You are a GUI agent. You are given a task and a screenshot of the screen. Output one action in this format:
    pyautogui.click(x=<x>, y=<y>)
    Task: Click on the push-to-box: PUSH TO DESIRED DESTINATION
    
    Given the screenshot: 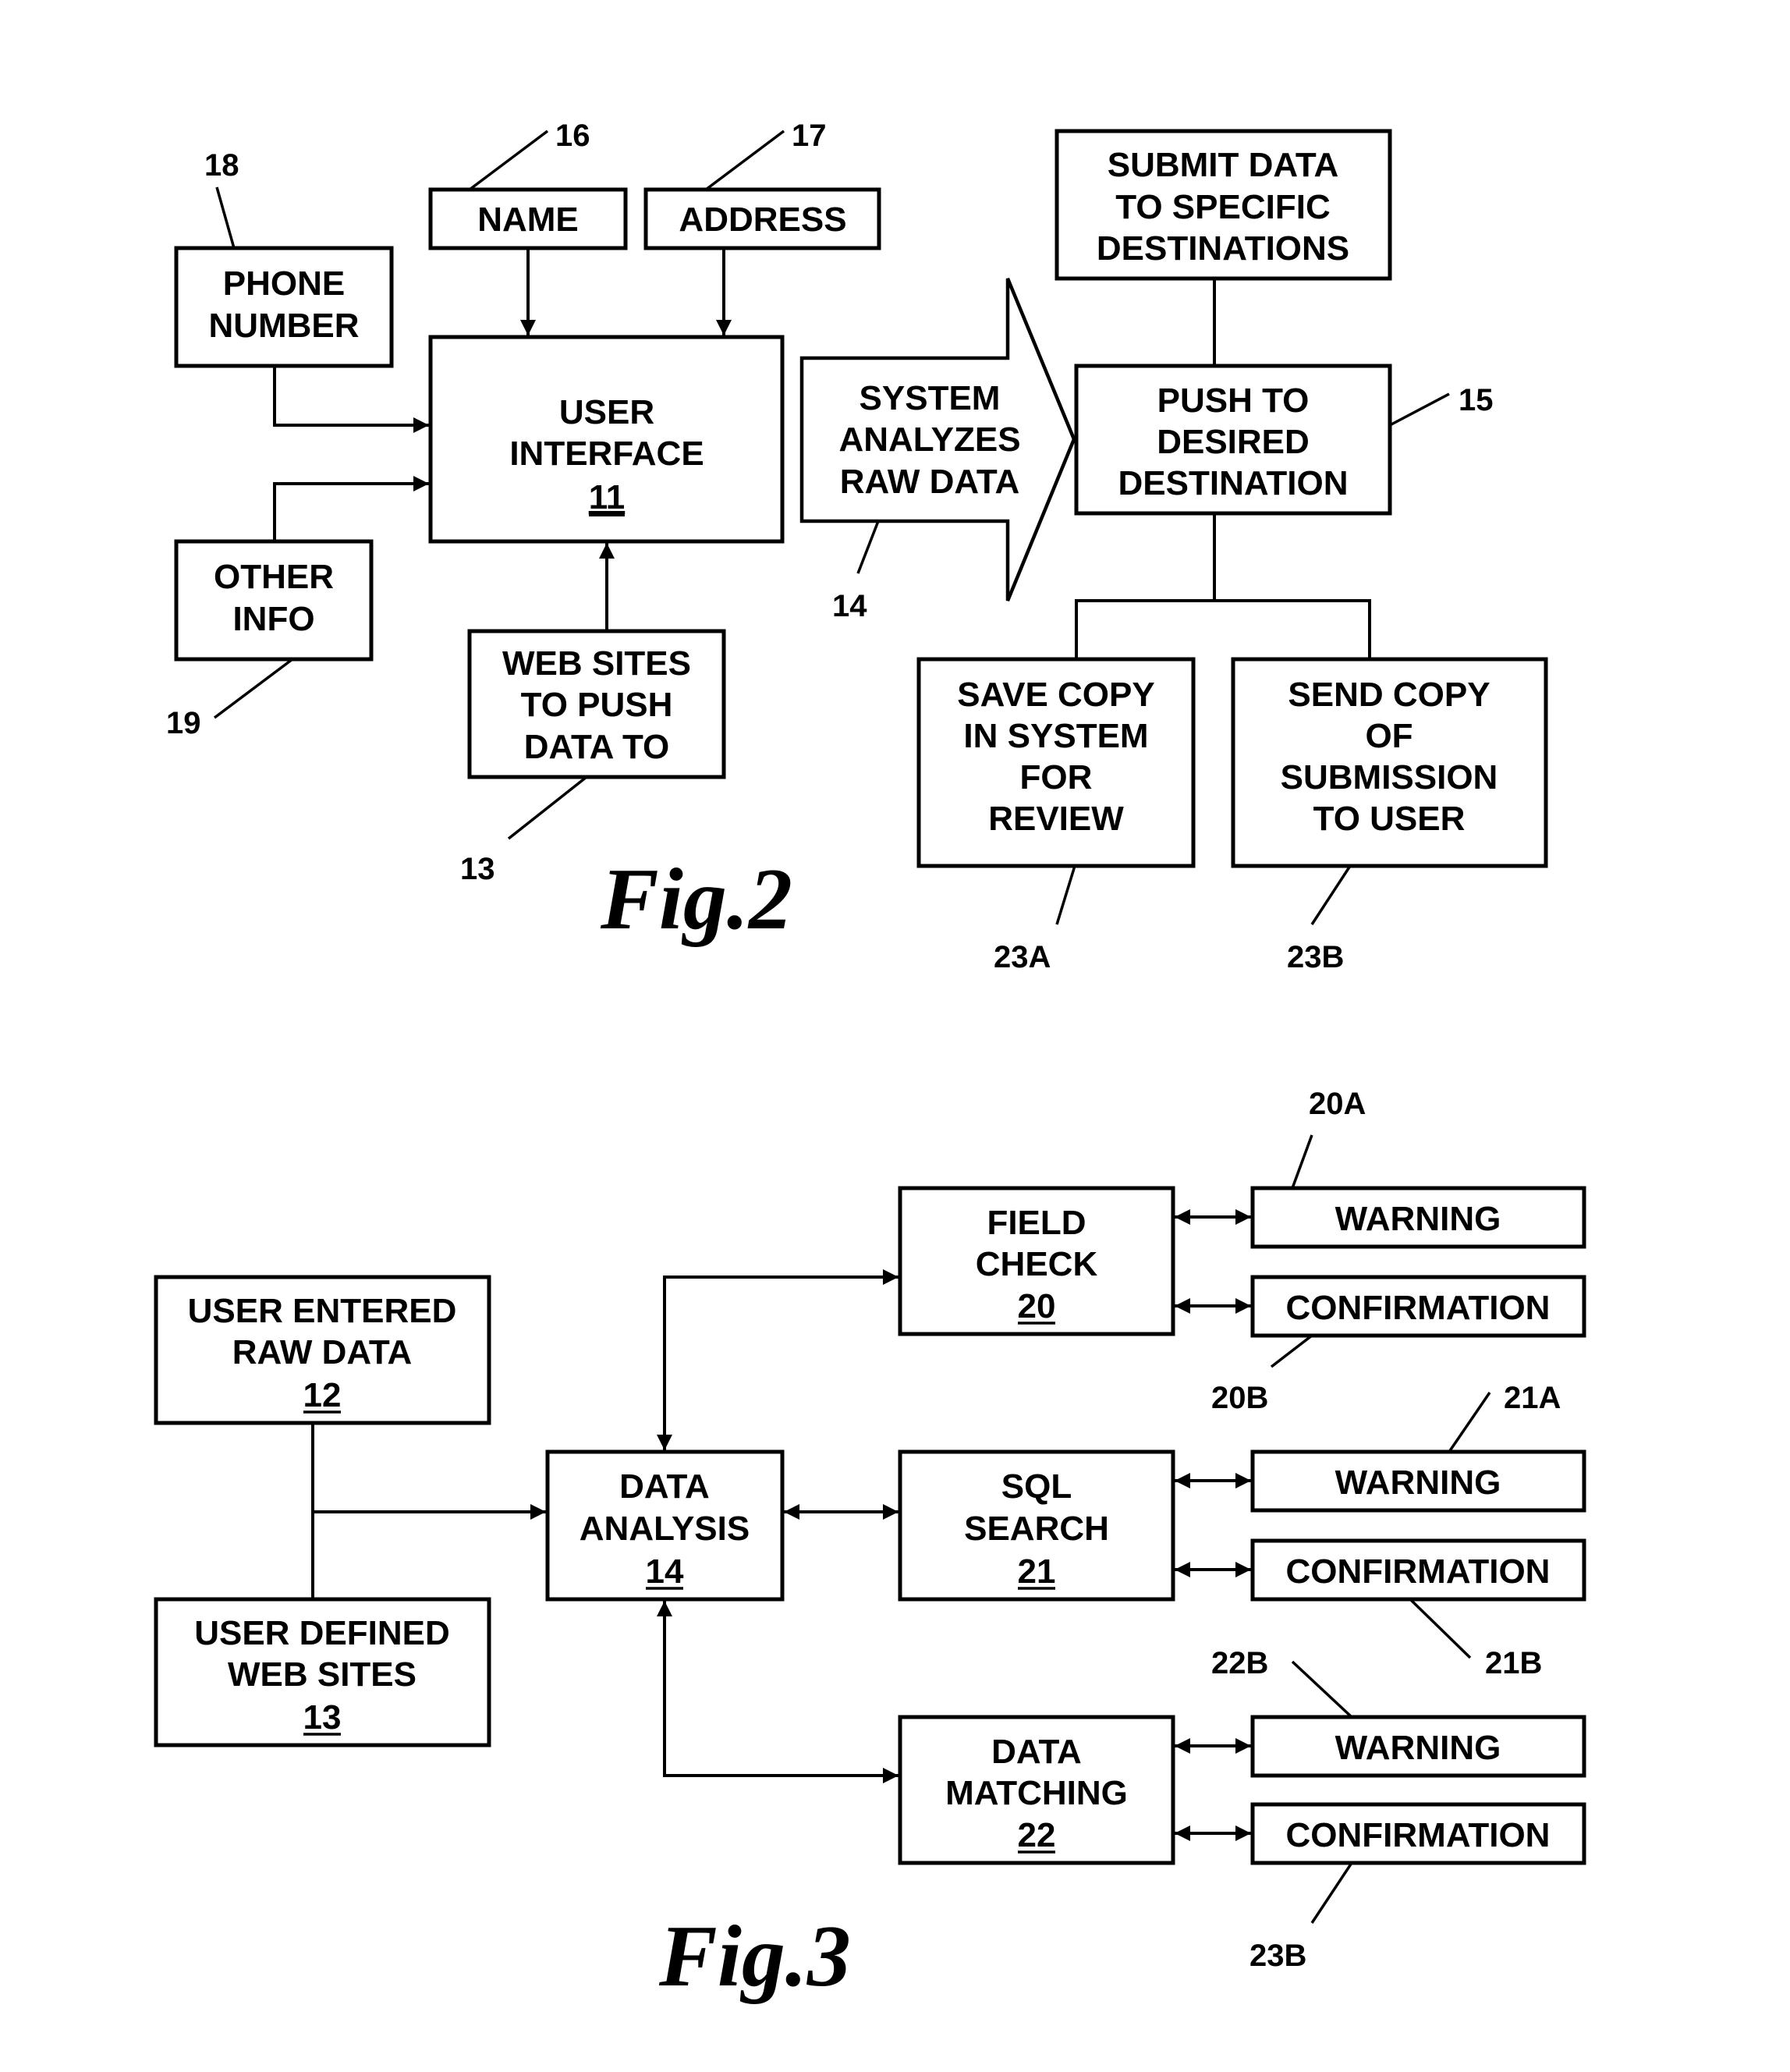 What is the action you would take?
    pyautogui.click(x=1233, y=440)
    